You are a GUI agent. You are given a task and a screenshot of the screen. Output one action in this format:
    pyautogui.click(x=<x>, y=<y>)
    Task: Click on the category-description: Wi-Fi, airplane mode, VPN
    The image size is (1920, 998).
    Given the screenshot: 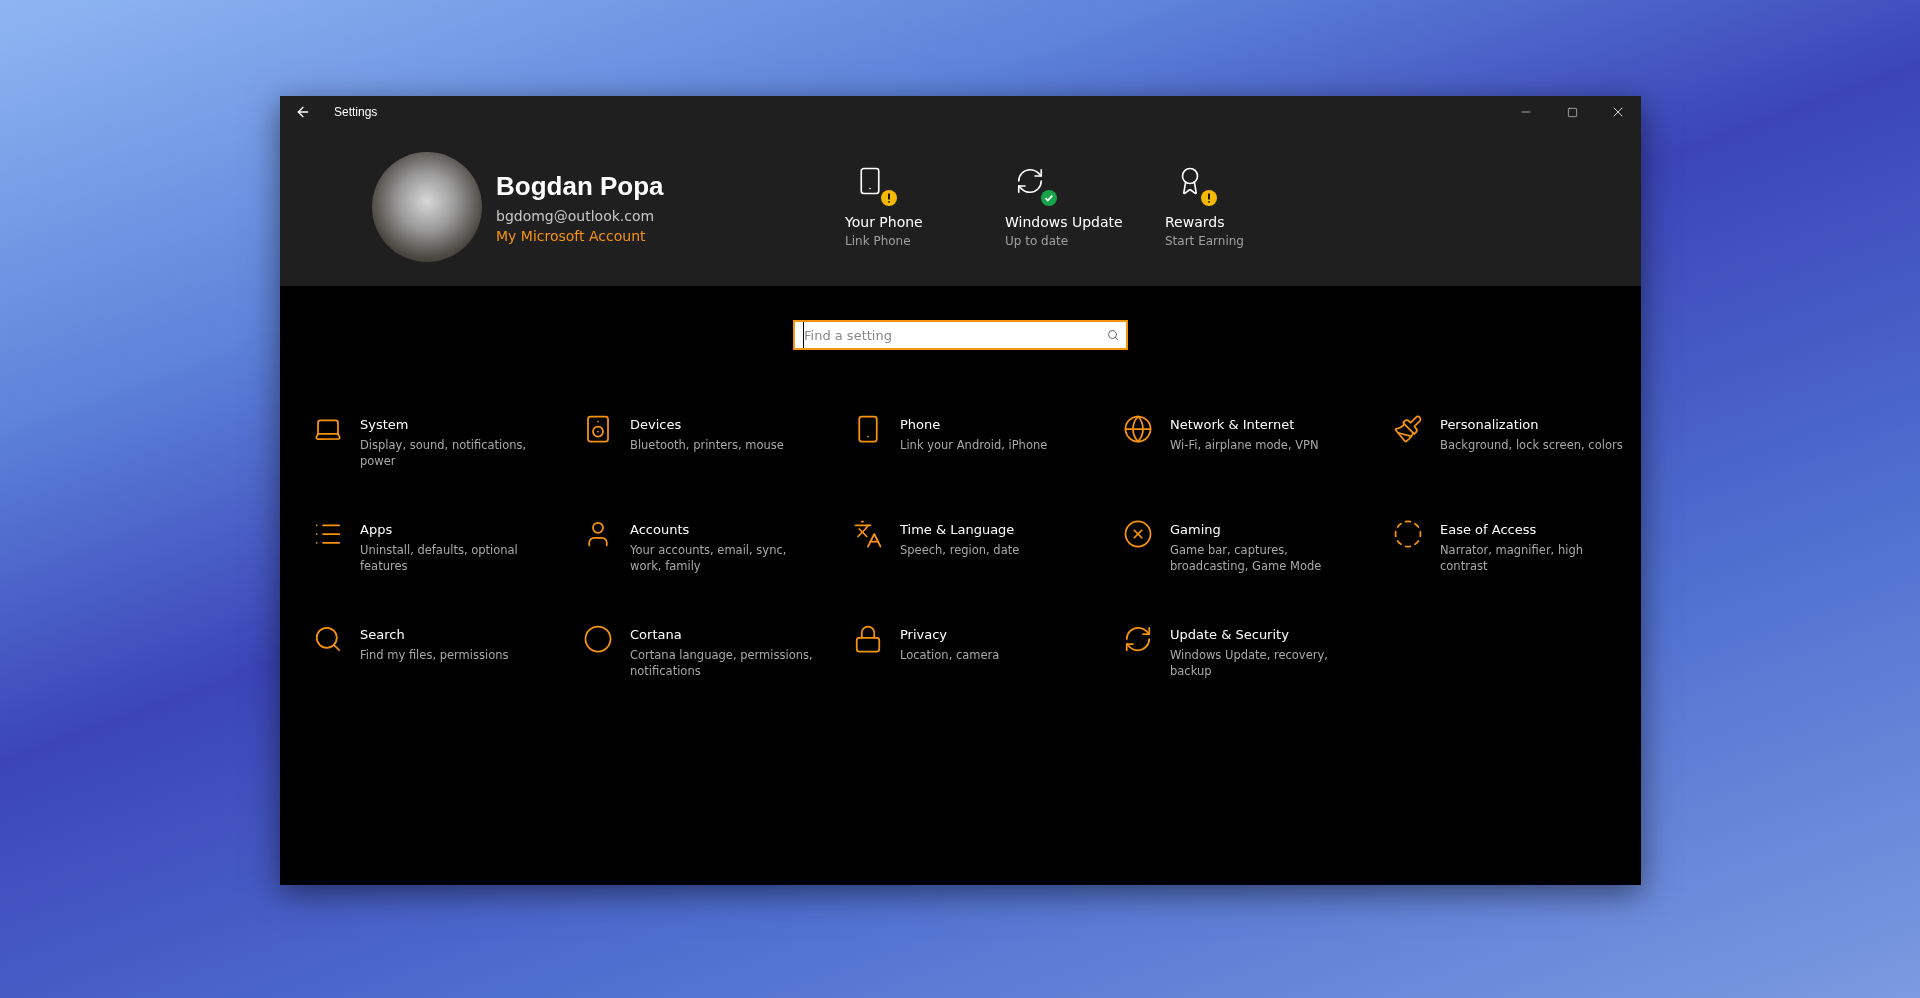 What is the action you would take?
    pyautogui.click(x=1245, y=445)
    